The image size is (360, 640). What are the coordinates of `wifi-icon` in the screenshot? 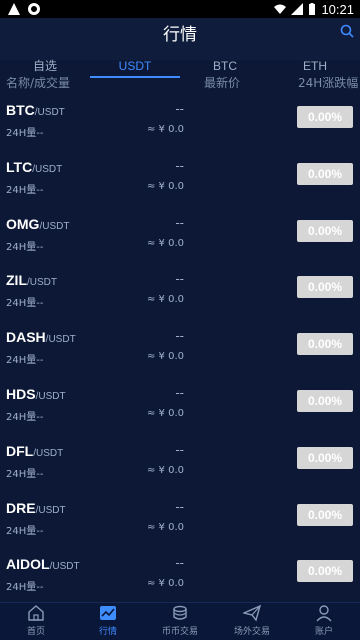 It's located at (280, 9).